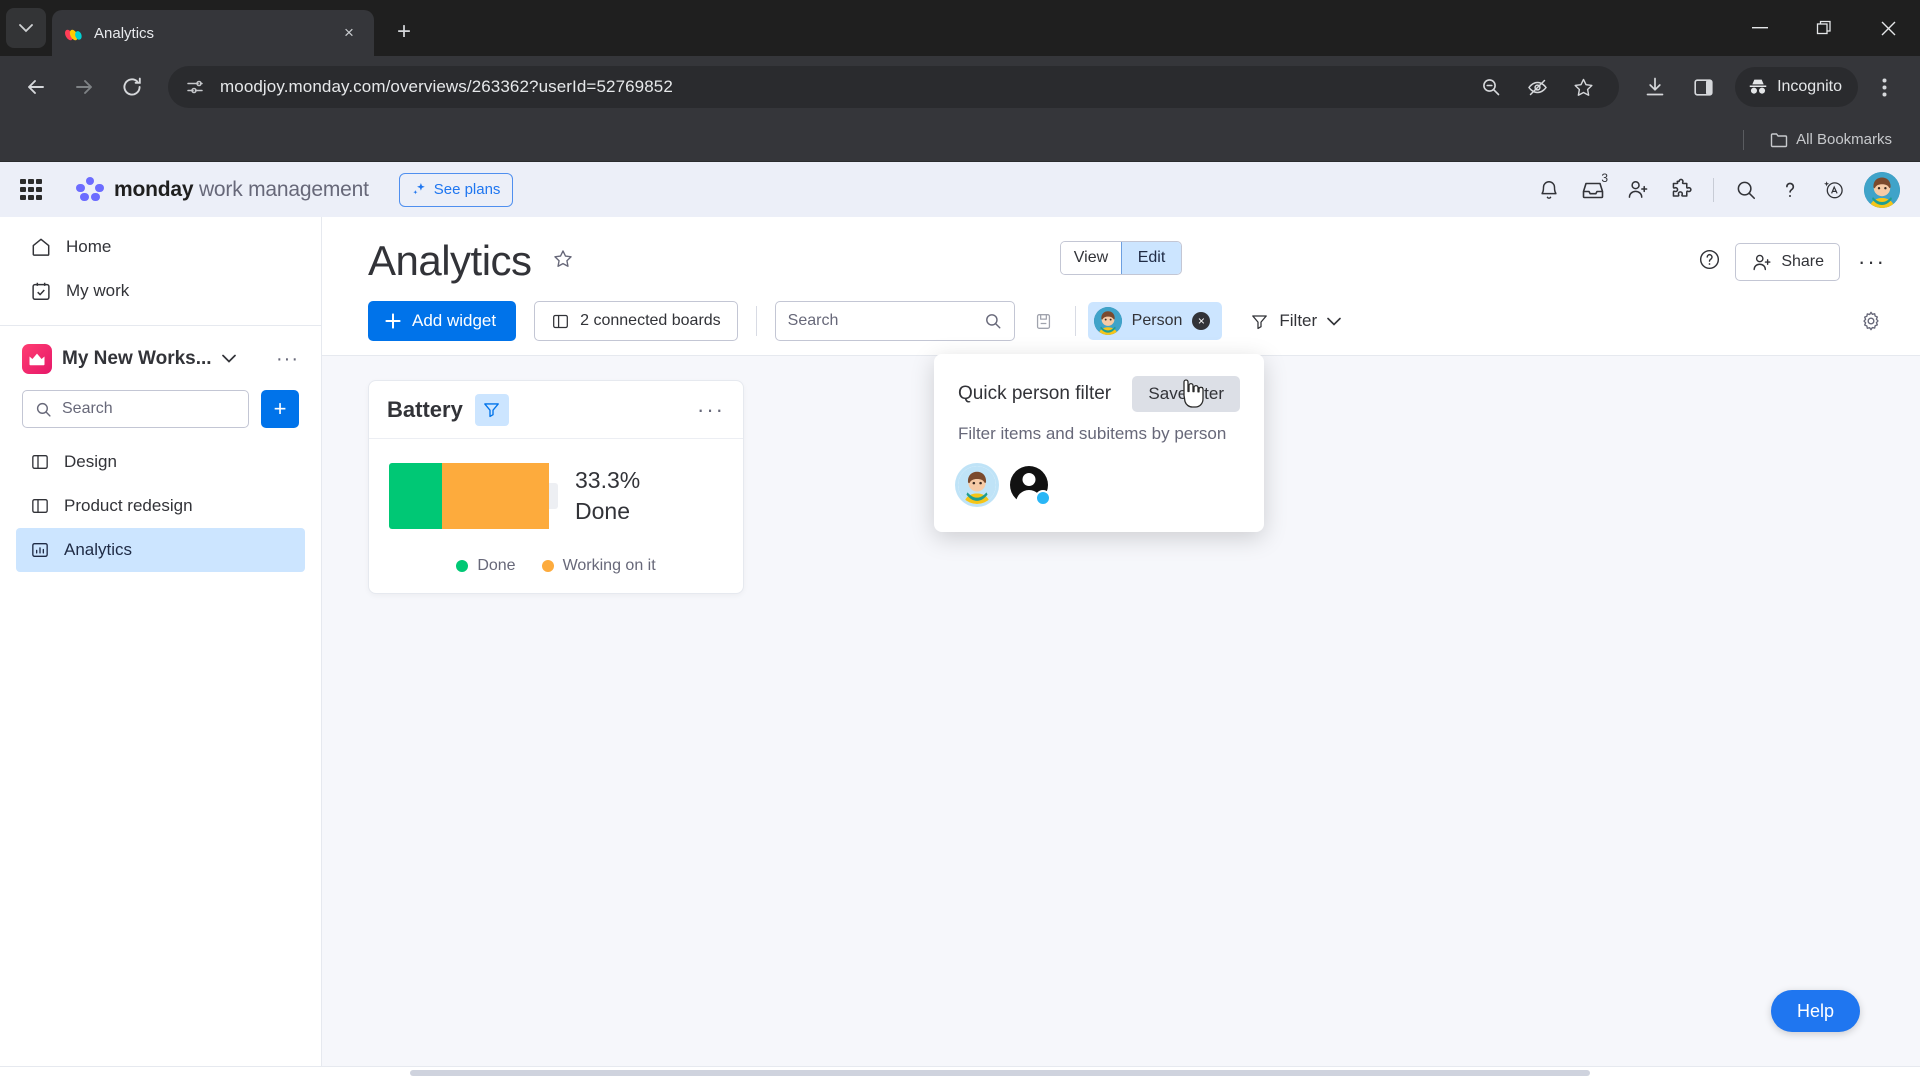 The width and height of the screenshot is (1920, 1080). I want to click on eye-slash-icon, so click(1537, 87).